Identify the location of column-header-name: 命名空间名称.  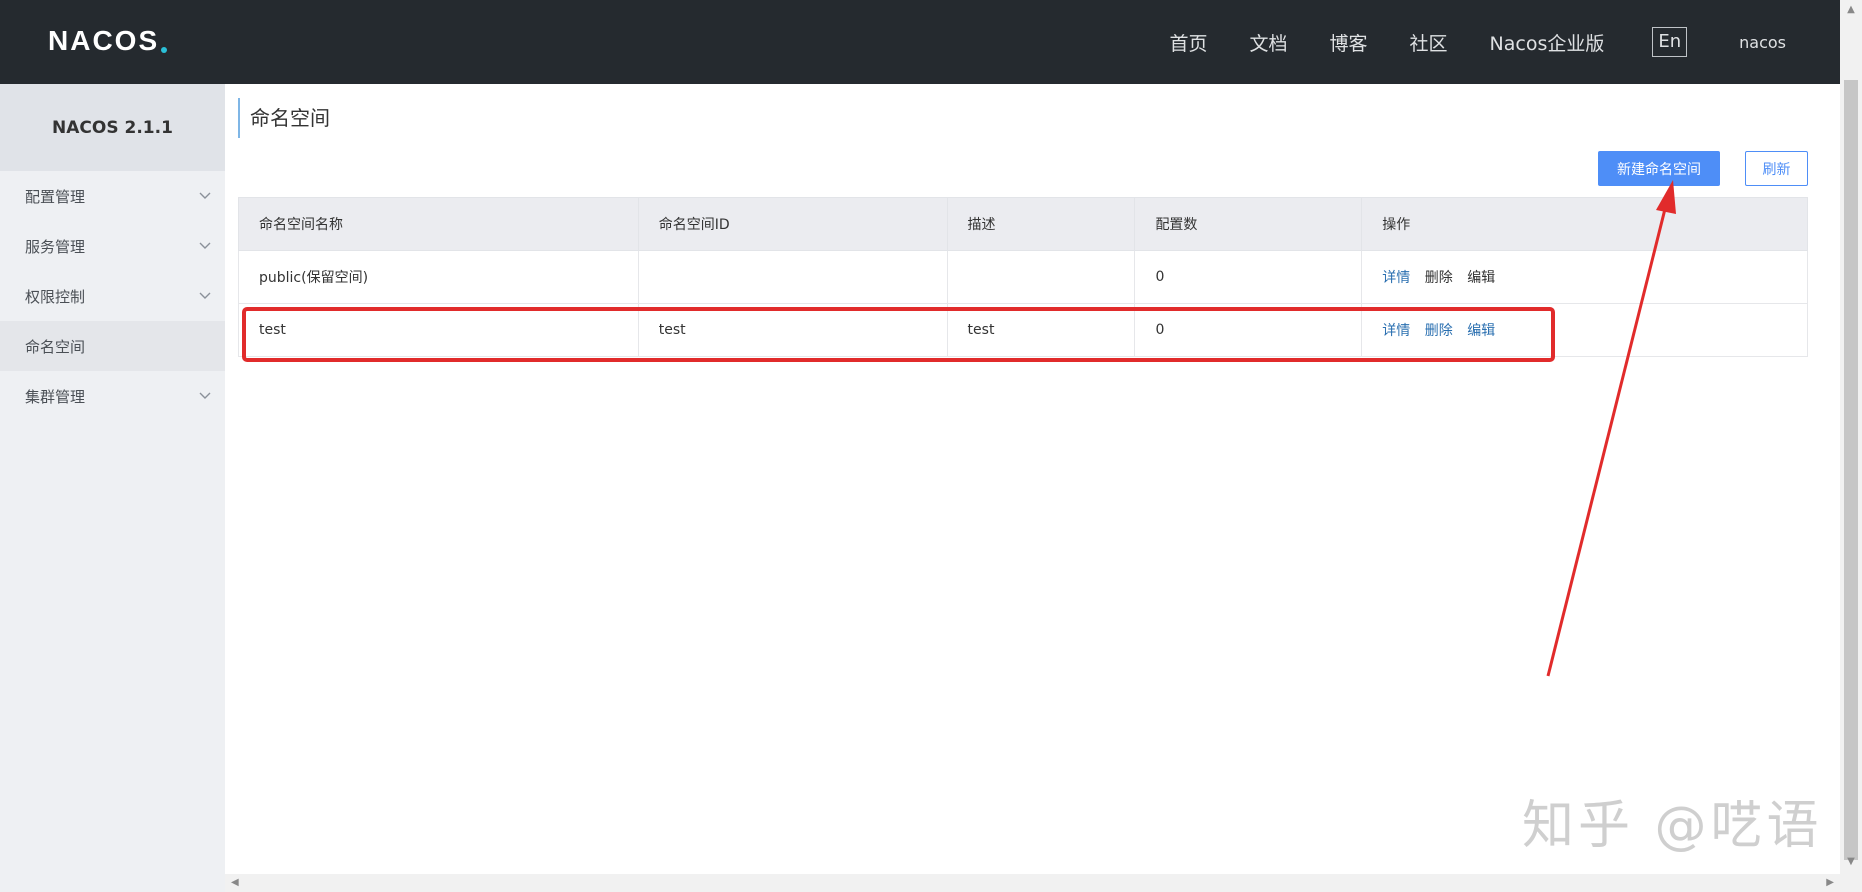
(438, 224).